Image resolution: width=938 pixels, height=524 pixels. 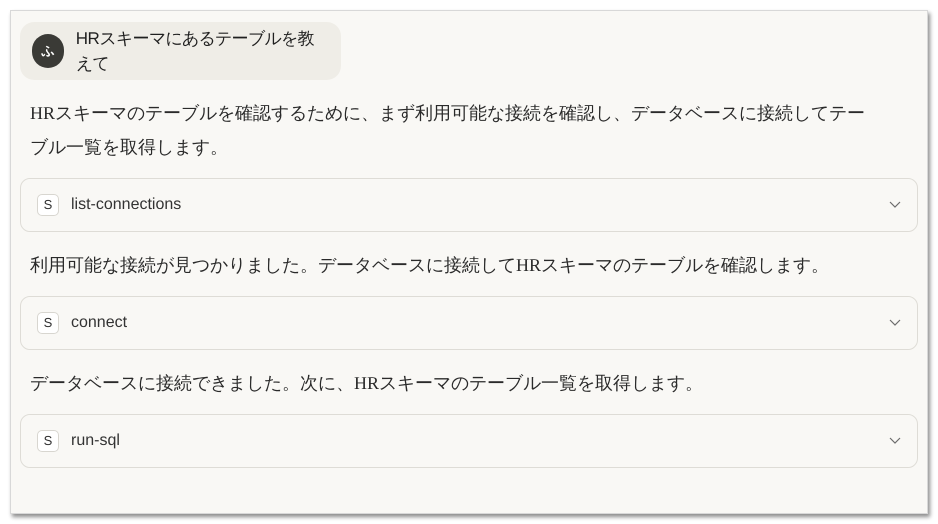 What do you see at coordinates (469, 323) in the screenshot?
I see `tool-call-row: S connect` at bounding box center [469, 323].